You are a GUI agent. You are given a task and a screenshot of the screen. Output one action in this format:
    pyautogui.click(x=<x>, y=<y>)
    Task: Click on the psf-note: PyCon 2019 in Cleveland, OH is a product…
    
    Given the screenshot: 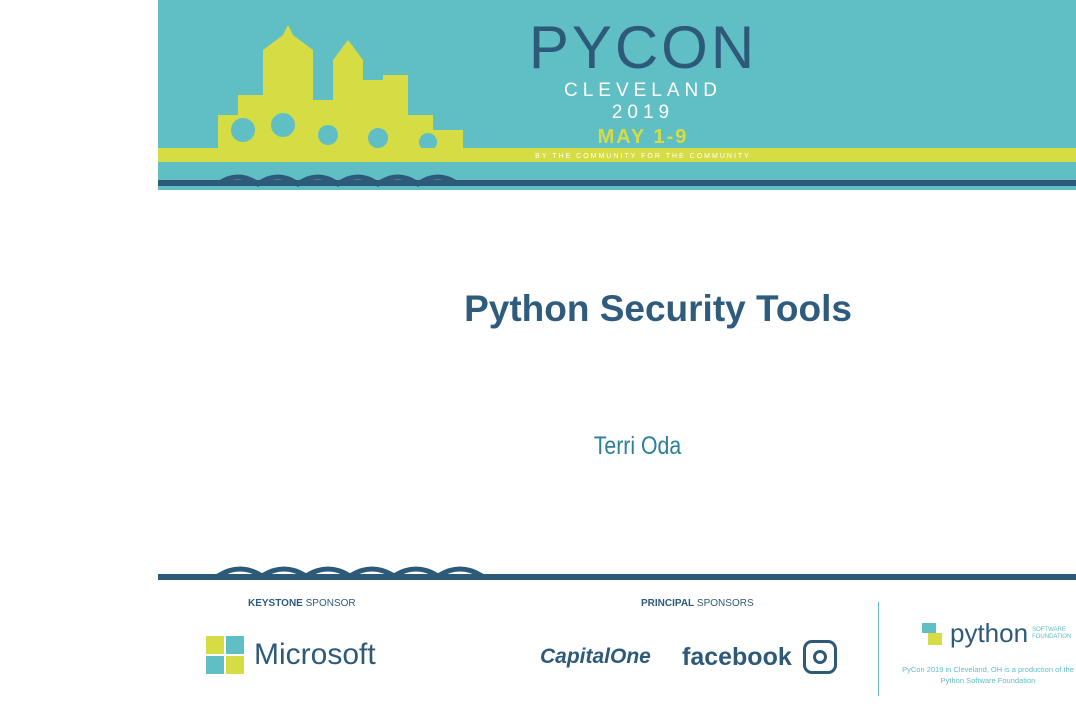 What is the action you would take?
    pyautogui.click(x=988, y=675)
    